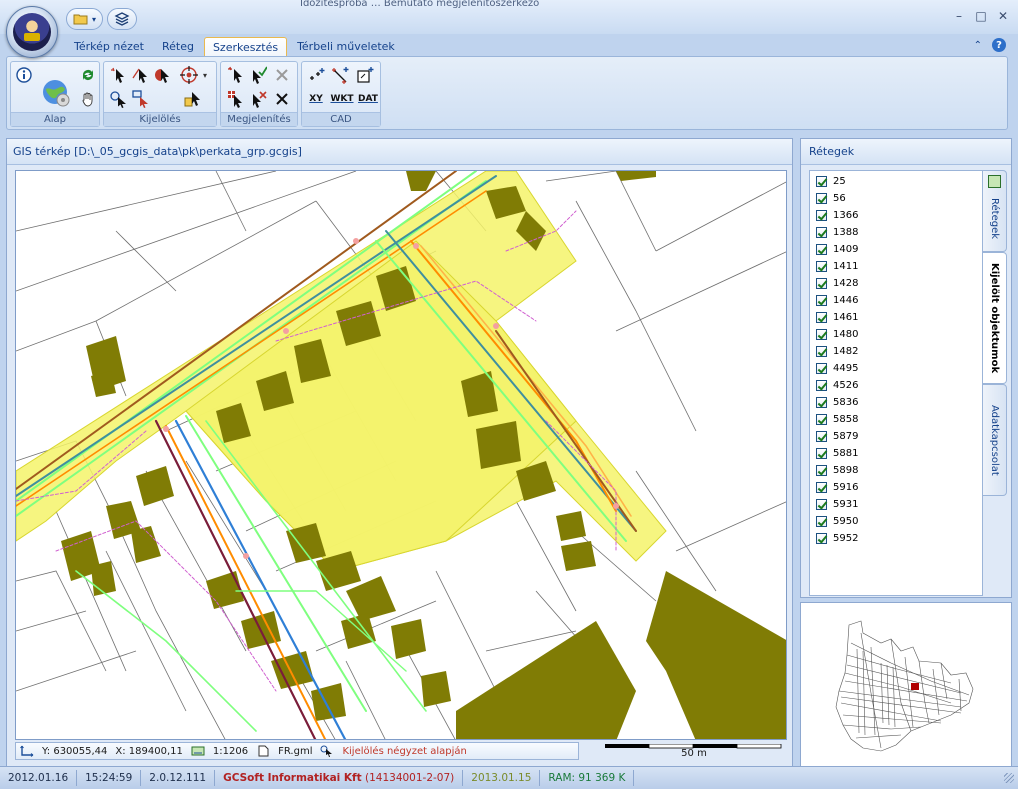  What do you see at coordinates (122, 19) in the screenshot?
I see `layers-quick-button` at bounding box center [122, 19].